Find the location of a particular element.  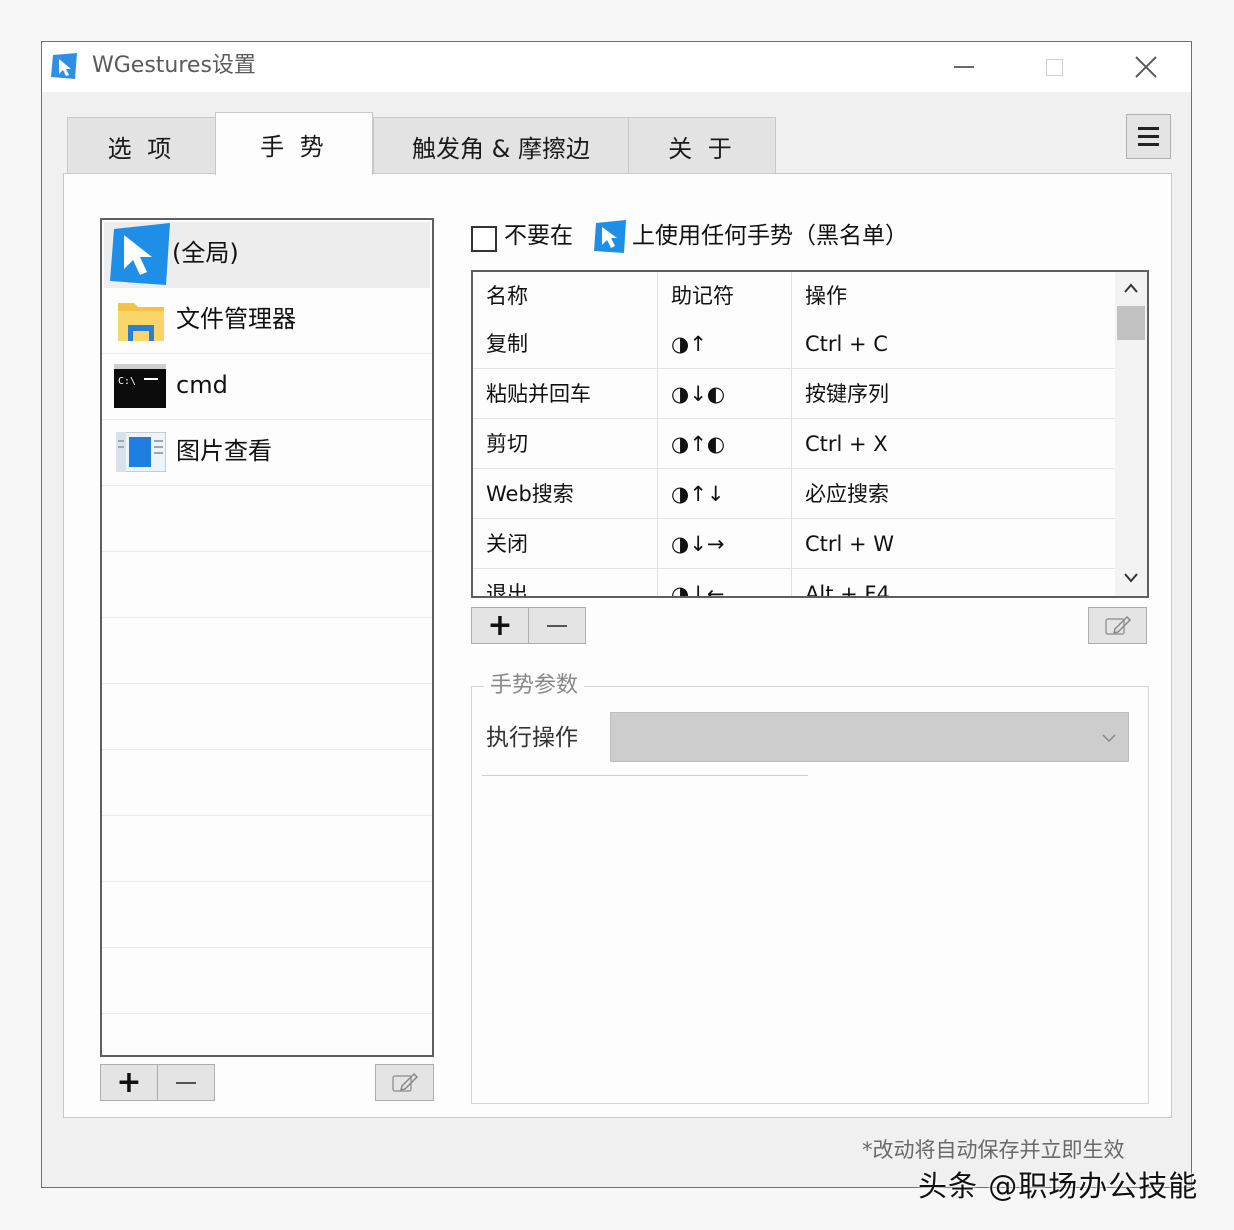

add-app-button: + is located at coordinates (129, 1082).